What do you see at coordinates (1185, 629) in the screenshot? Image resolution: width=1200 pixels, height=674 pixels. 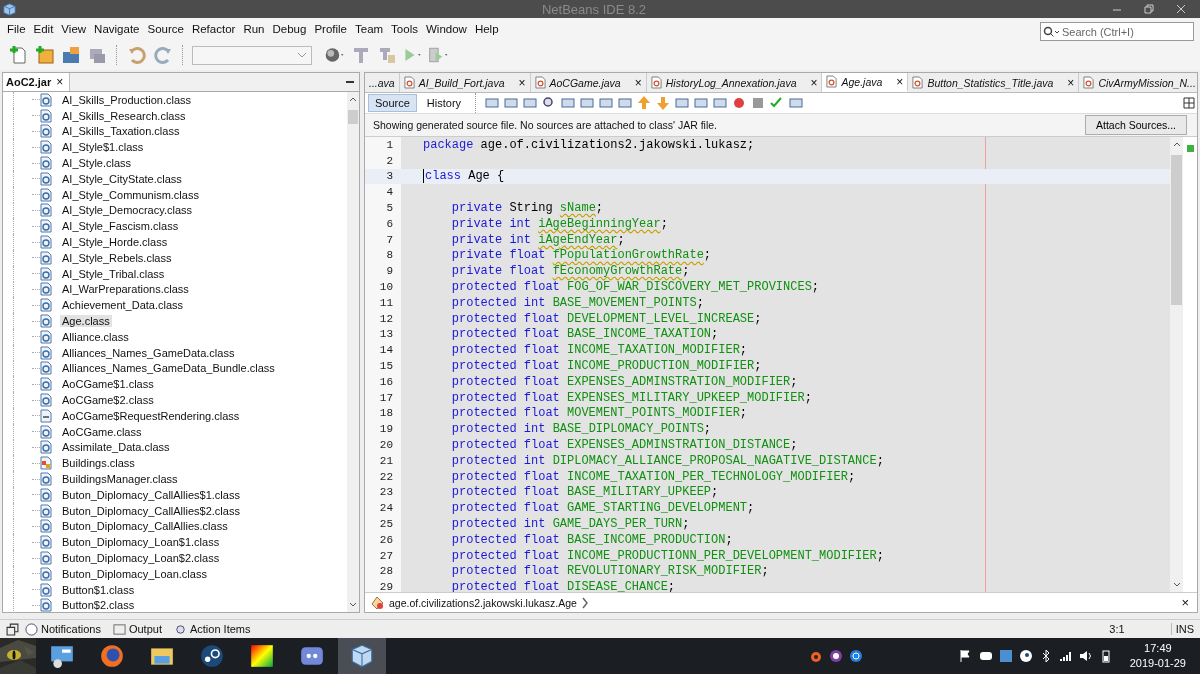 I see `insert-mode: INS` at bounding box center [1185, 629].